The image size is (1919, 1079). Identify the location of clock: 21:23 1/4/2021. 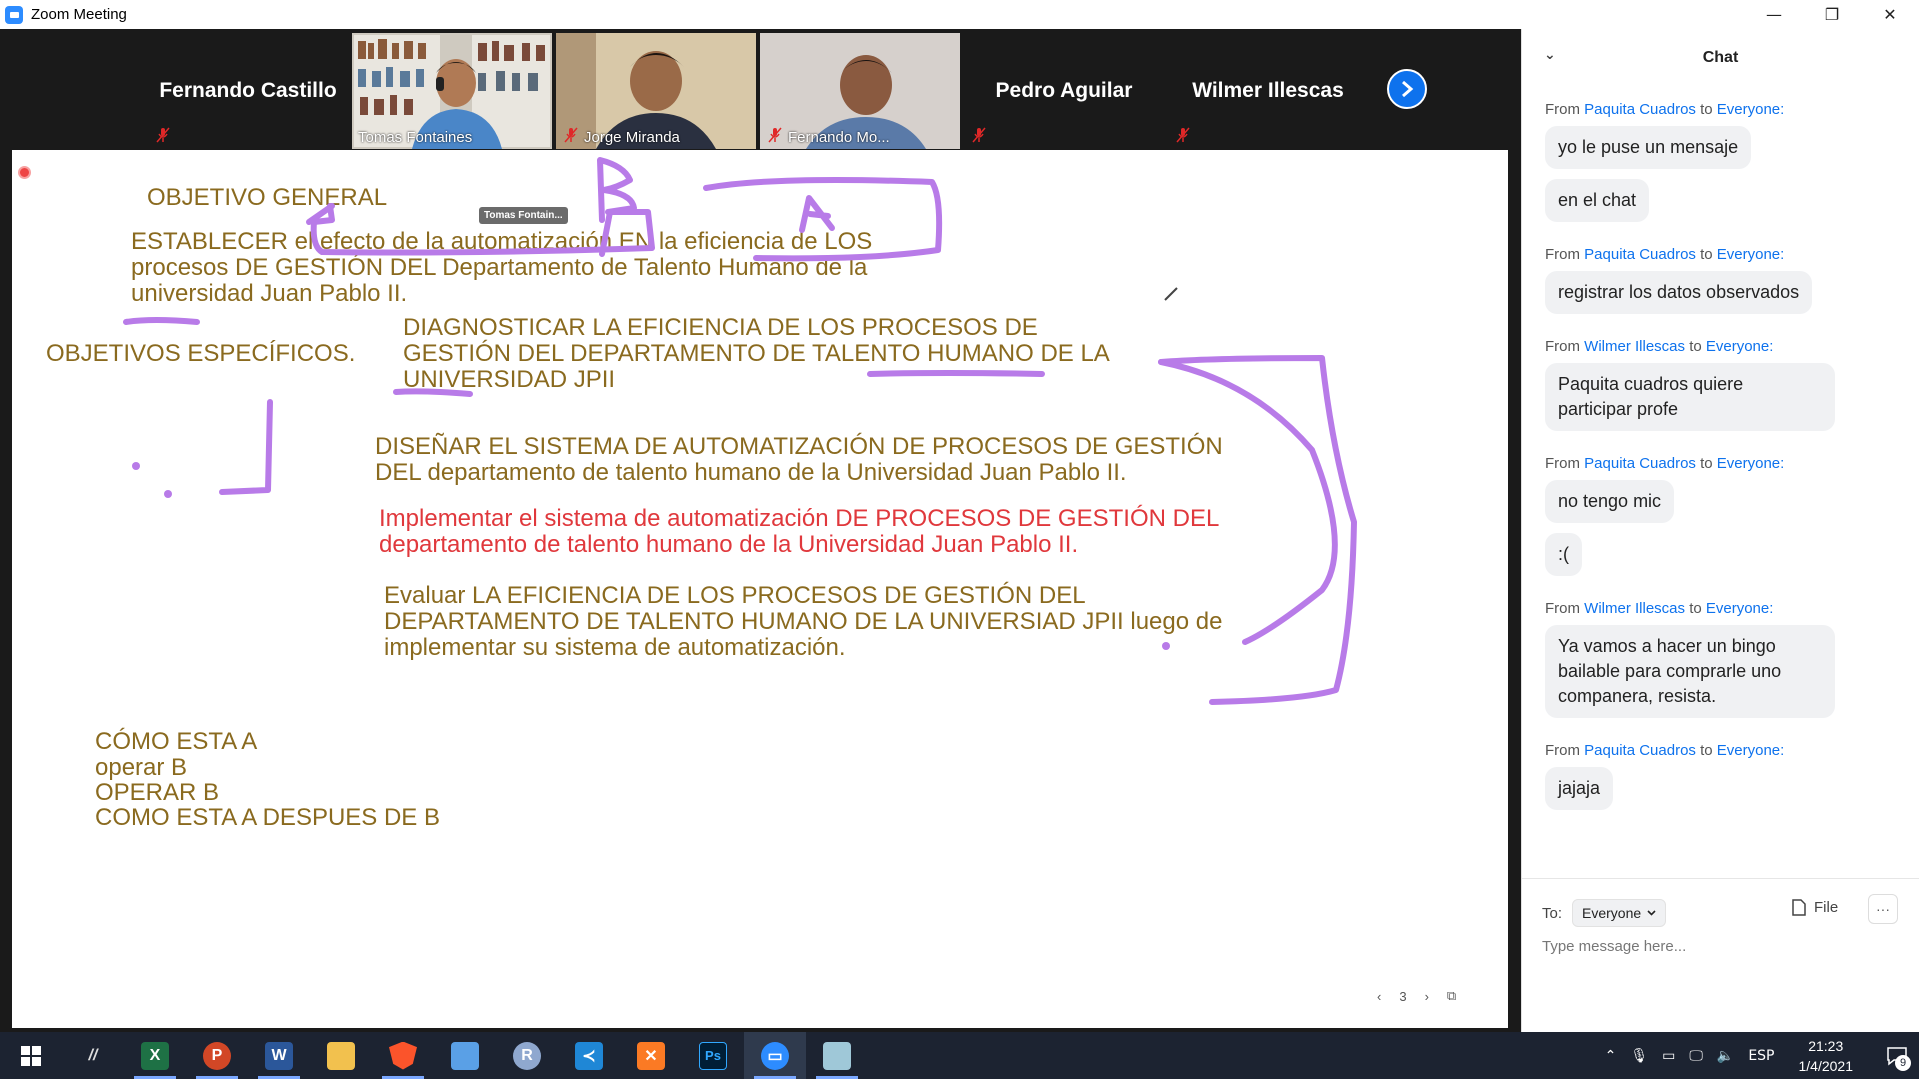
(1826, 1056).